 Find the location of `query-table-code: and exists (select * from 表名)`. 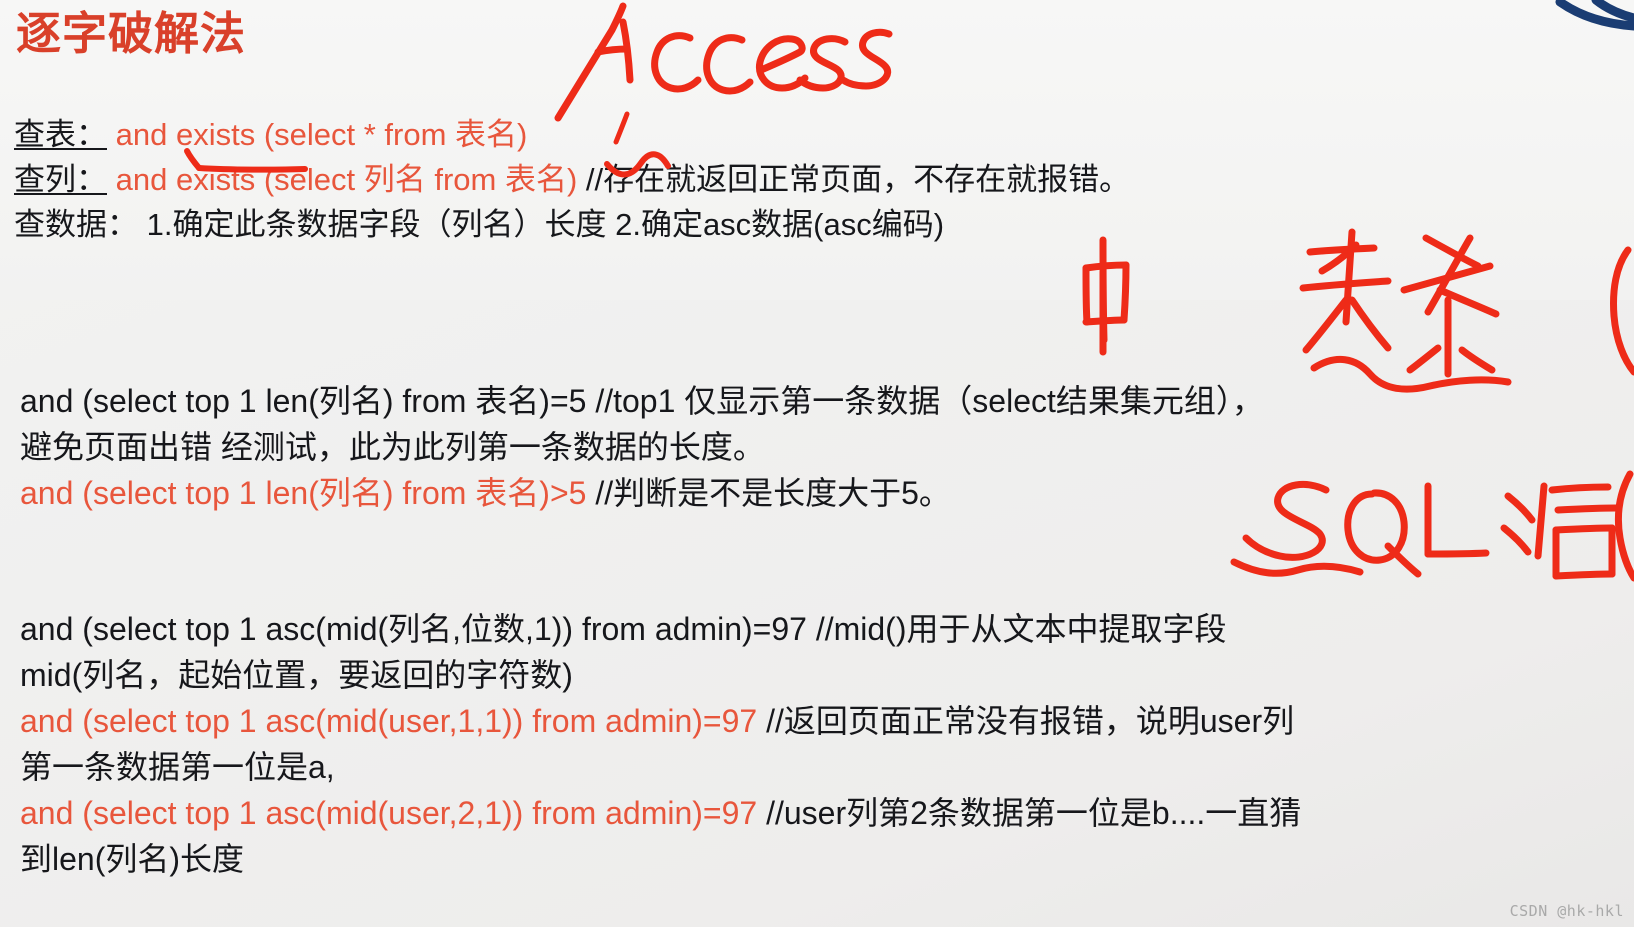

query-table-code: and exists (select * from 表名) is located at coordinates (321, 134).